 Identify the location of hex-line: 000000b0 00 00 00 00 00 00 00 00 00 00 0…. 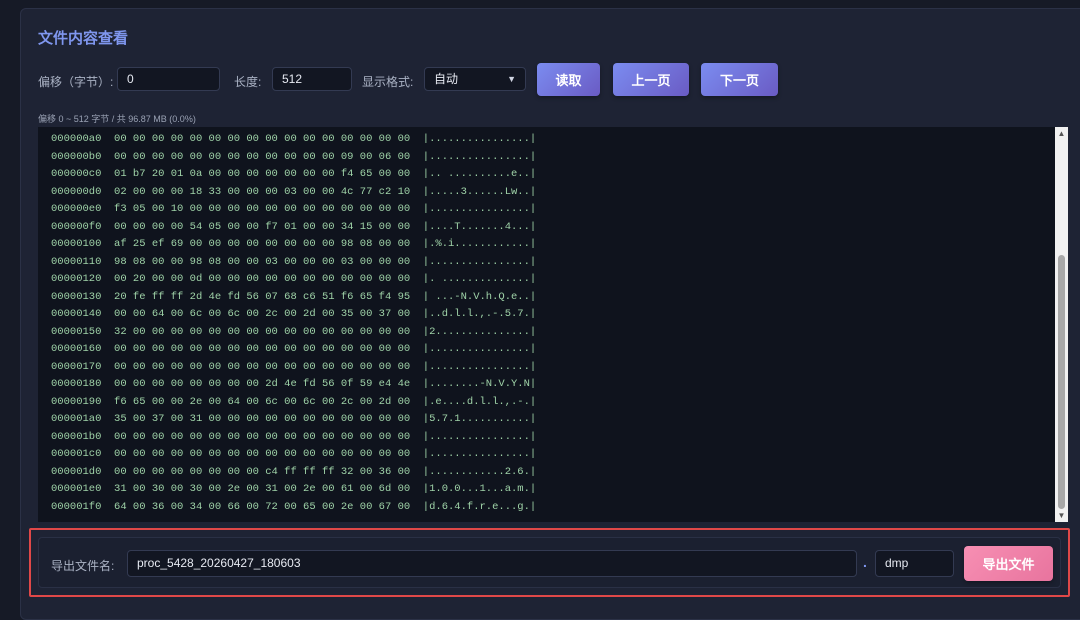
(293, 158).